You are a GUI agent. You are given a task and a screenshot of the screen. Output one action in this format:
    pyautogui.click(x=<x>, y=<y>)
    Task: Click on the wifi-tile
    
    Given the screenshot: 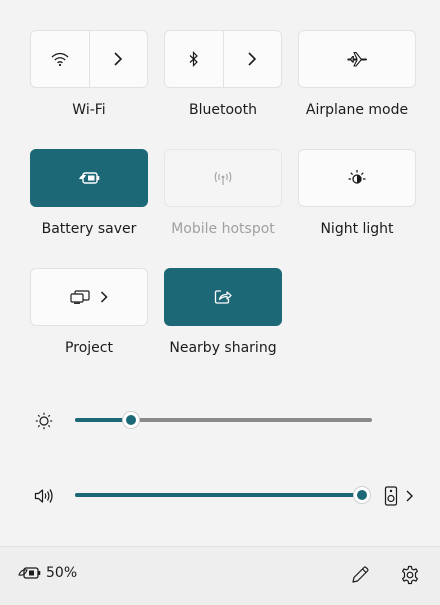 What is the action you would take?
    pyautogui.click(x=89, y=59)
    